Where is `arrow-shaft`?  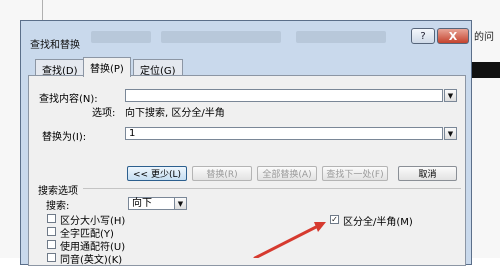 arrow-shaft is located at coordinates (286, 241).